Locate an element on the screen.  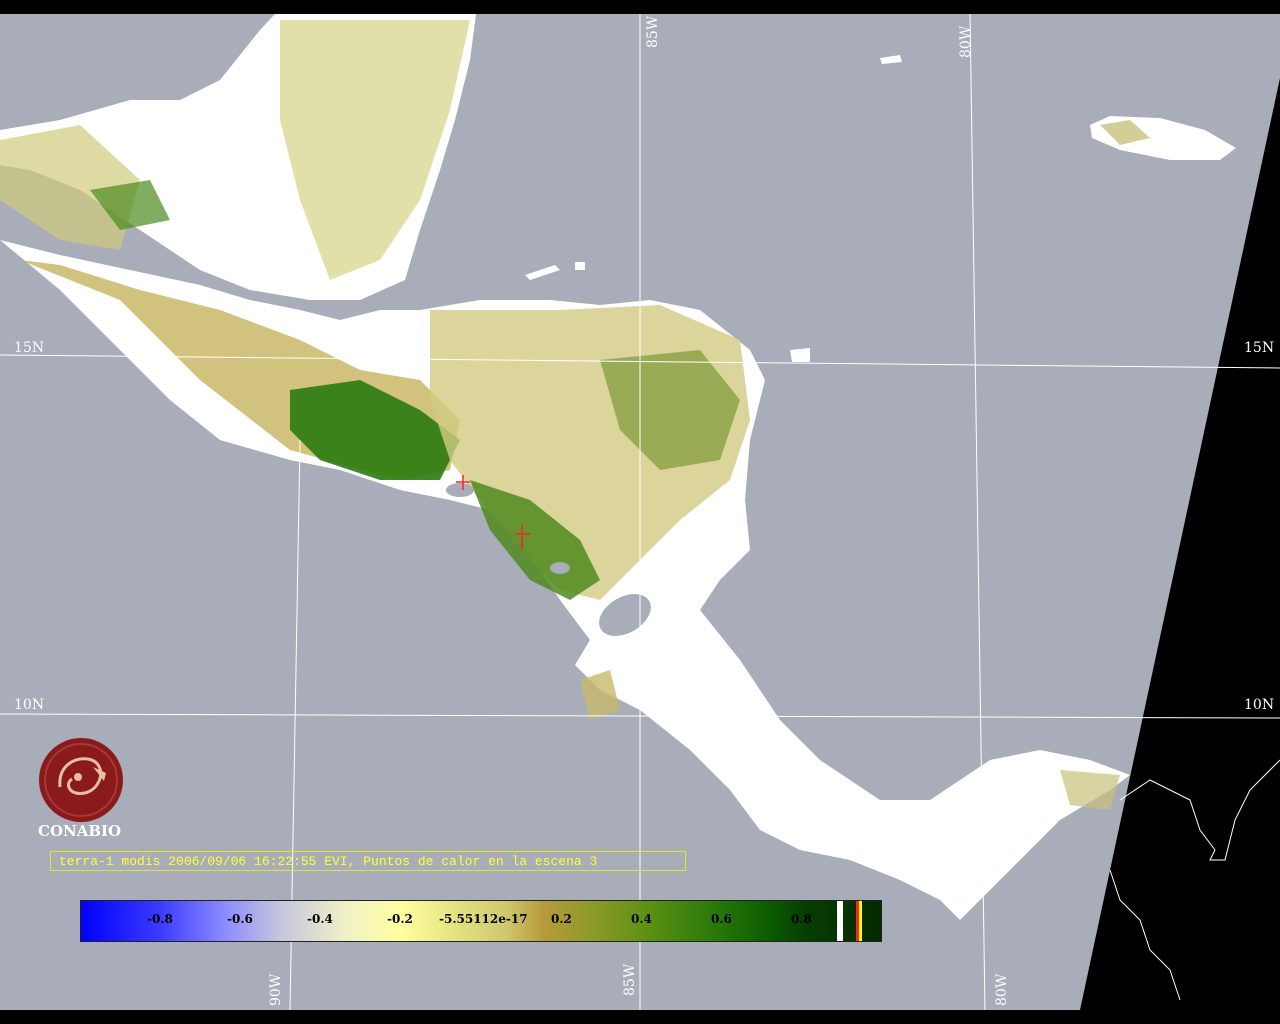
colorbar-cloud-swatch is located at coordinates (840, 921).